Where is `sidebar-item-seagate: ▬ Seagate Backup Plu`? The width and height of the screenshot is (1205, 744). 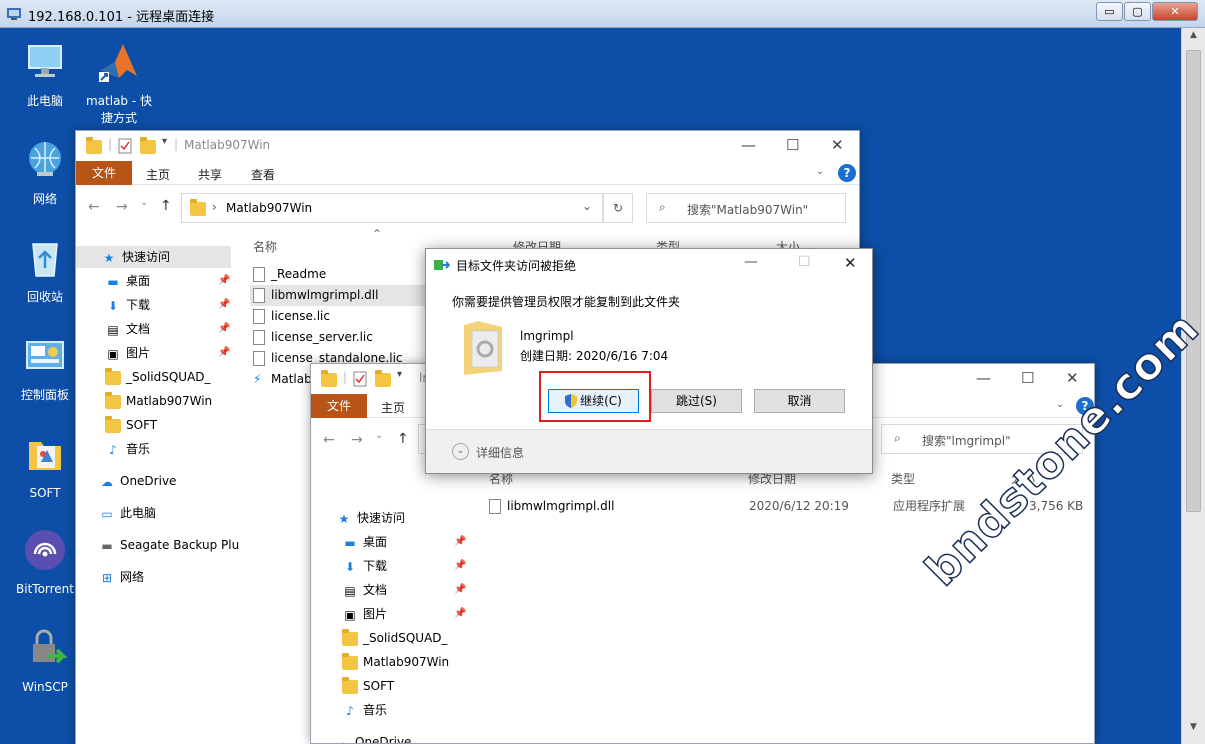
sidebar-item-seagate: ▬ Seagate Backup Plu is located at coordinates (168, 545).